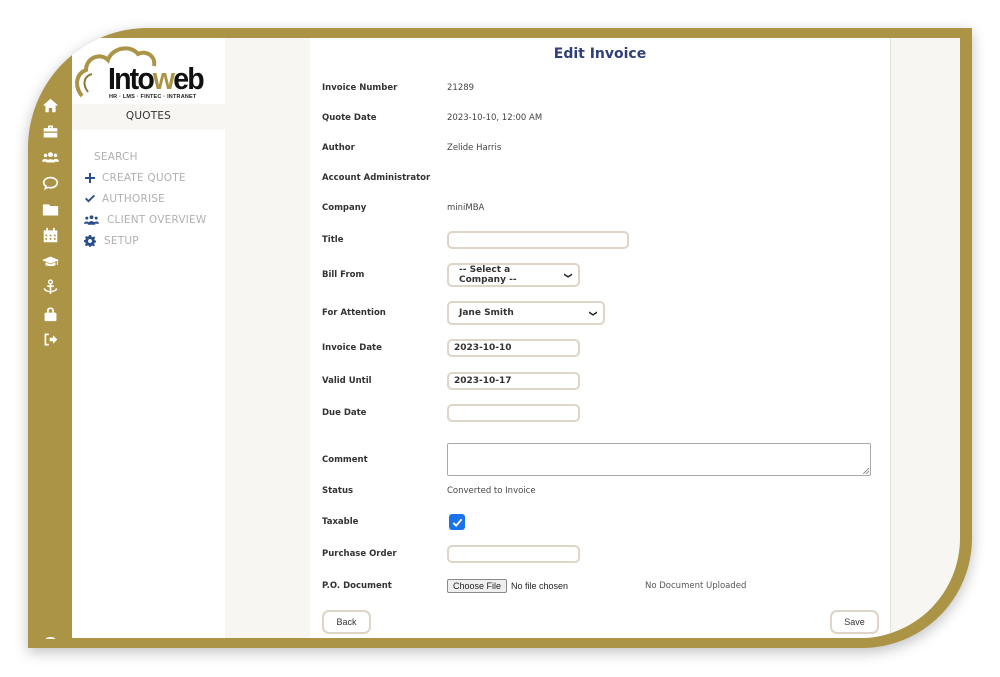 Image resolution: width=1000 pixels, height=677 pixels. What do you see at coordinates (486, 313) in the screenshot?
I see `for-attention-value: Jane Smith` at bounding box center [486, 313].